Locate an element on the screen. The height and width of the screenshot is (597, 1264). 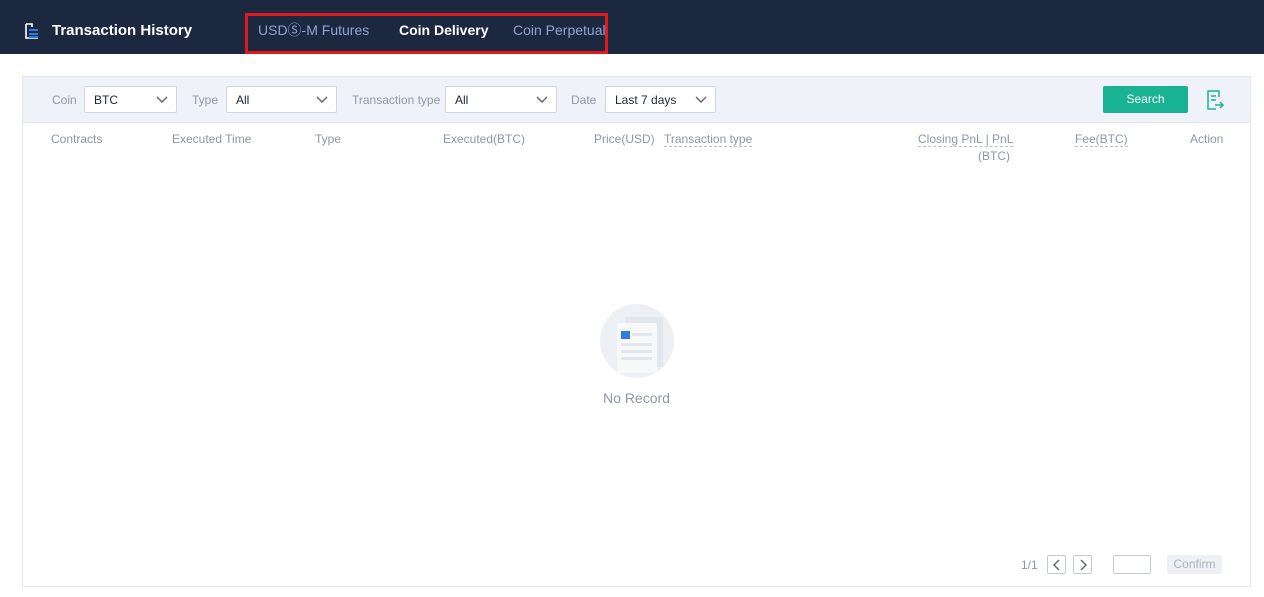
column-header-contracts: Contracts is located at coordinates (77, 139).